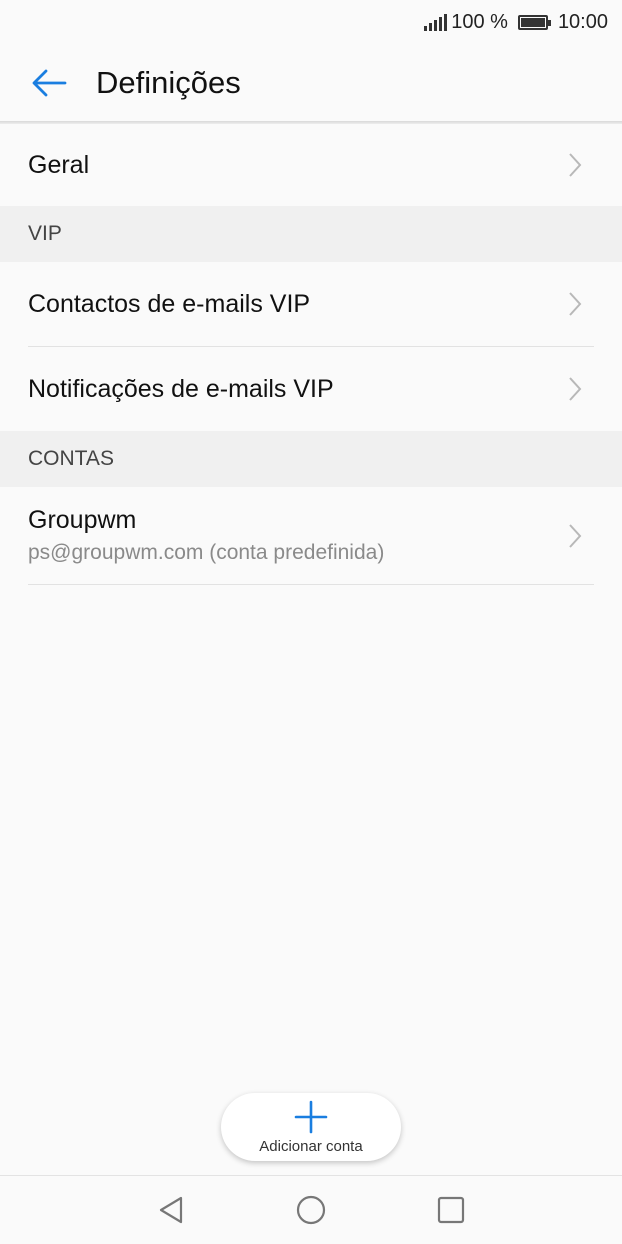  I want to click on clock: 10:00, so click(582, 21).